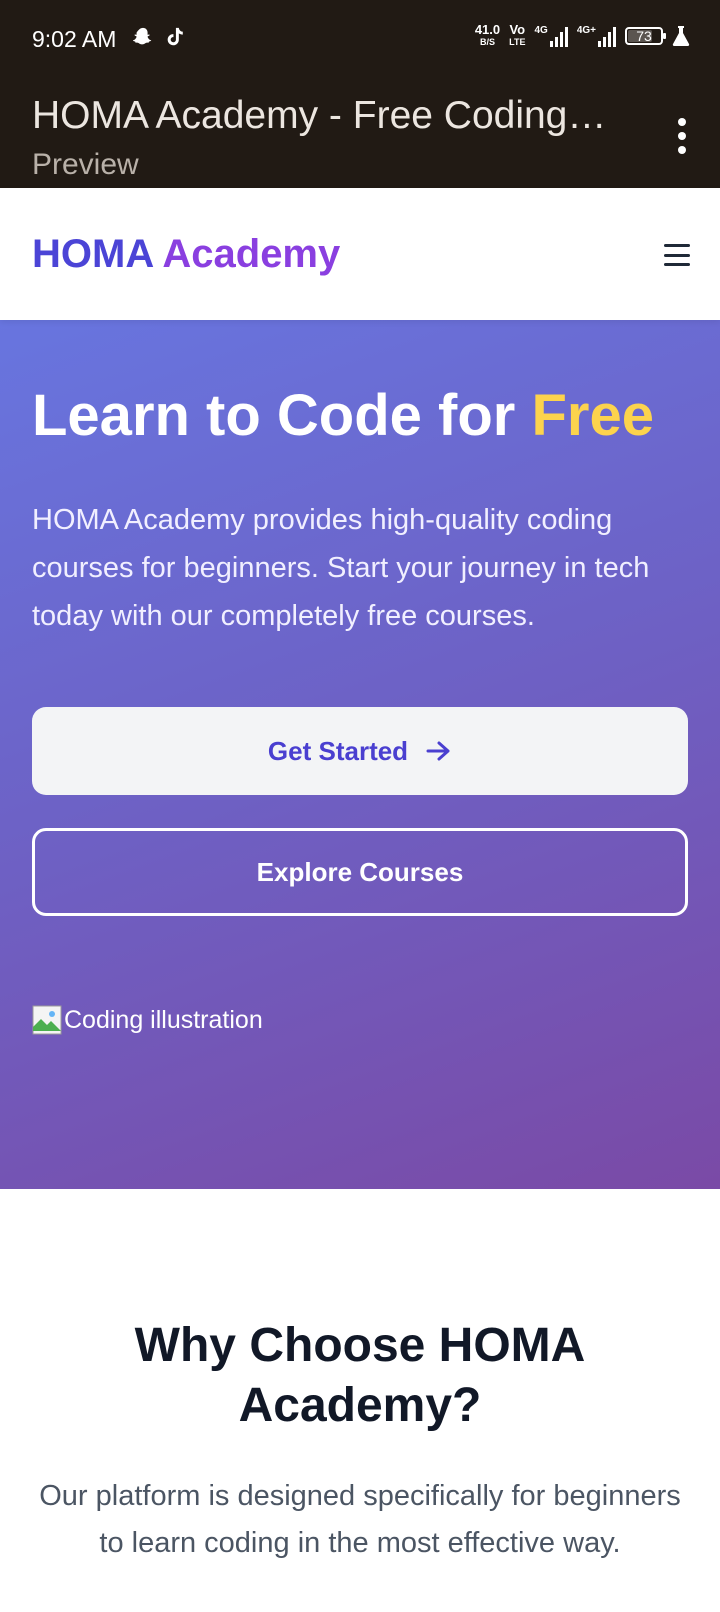  Describe the element at coordinates (360, 1375) in the screenshot. I see `why-section-title: Why Choose HOMA Academy?` at that location.